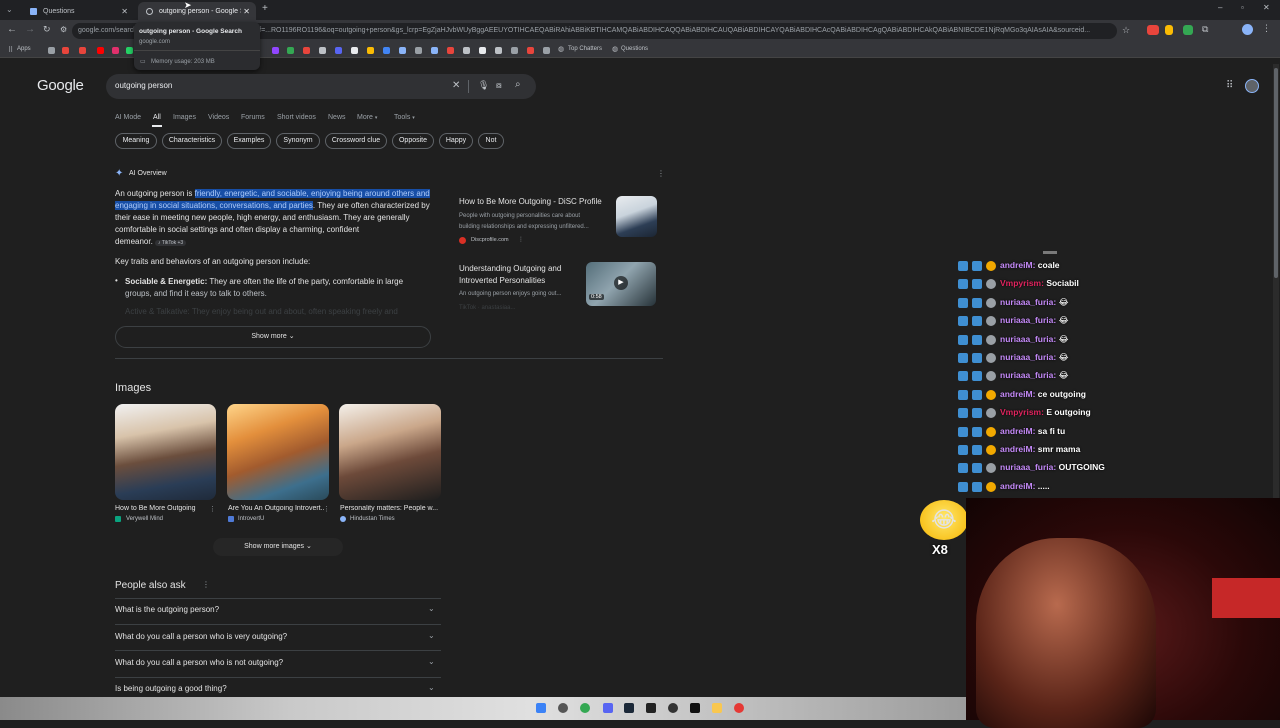 Image resolution: width=1280 pixels, height=728 pixels. What do you see at coordinates (518, 84) in the screenshot?
I see `search-icon: ⌕` at bounding box center [518, 84].